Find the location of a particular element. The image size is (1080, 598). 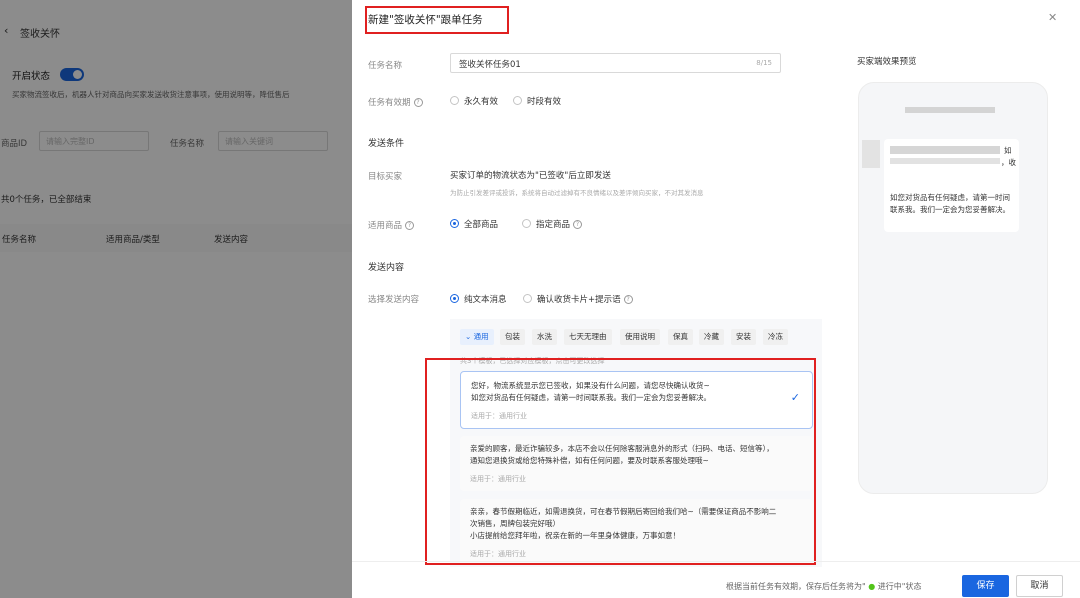

content-plain-text: 纯文本消息 is located at coordinates (478, 299).